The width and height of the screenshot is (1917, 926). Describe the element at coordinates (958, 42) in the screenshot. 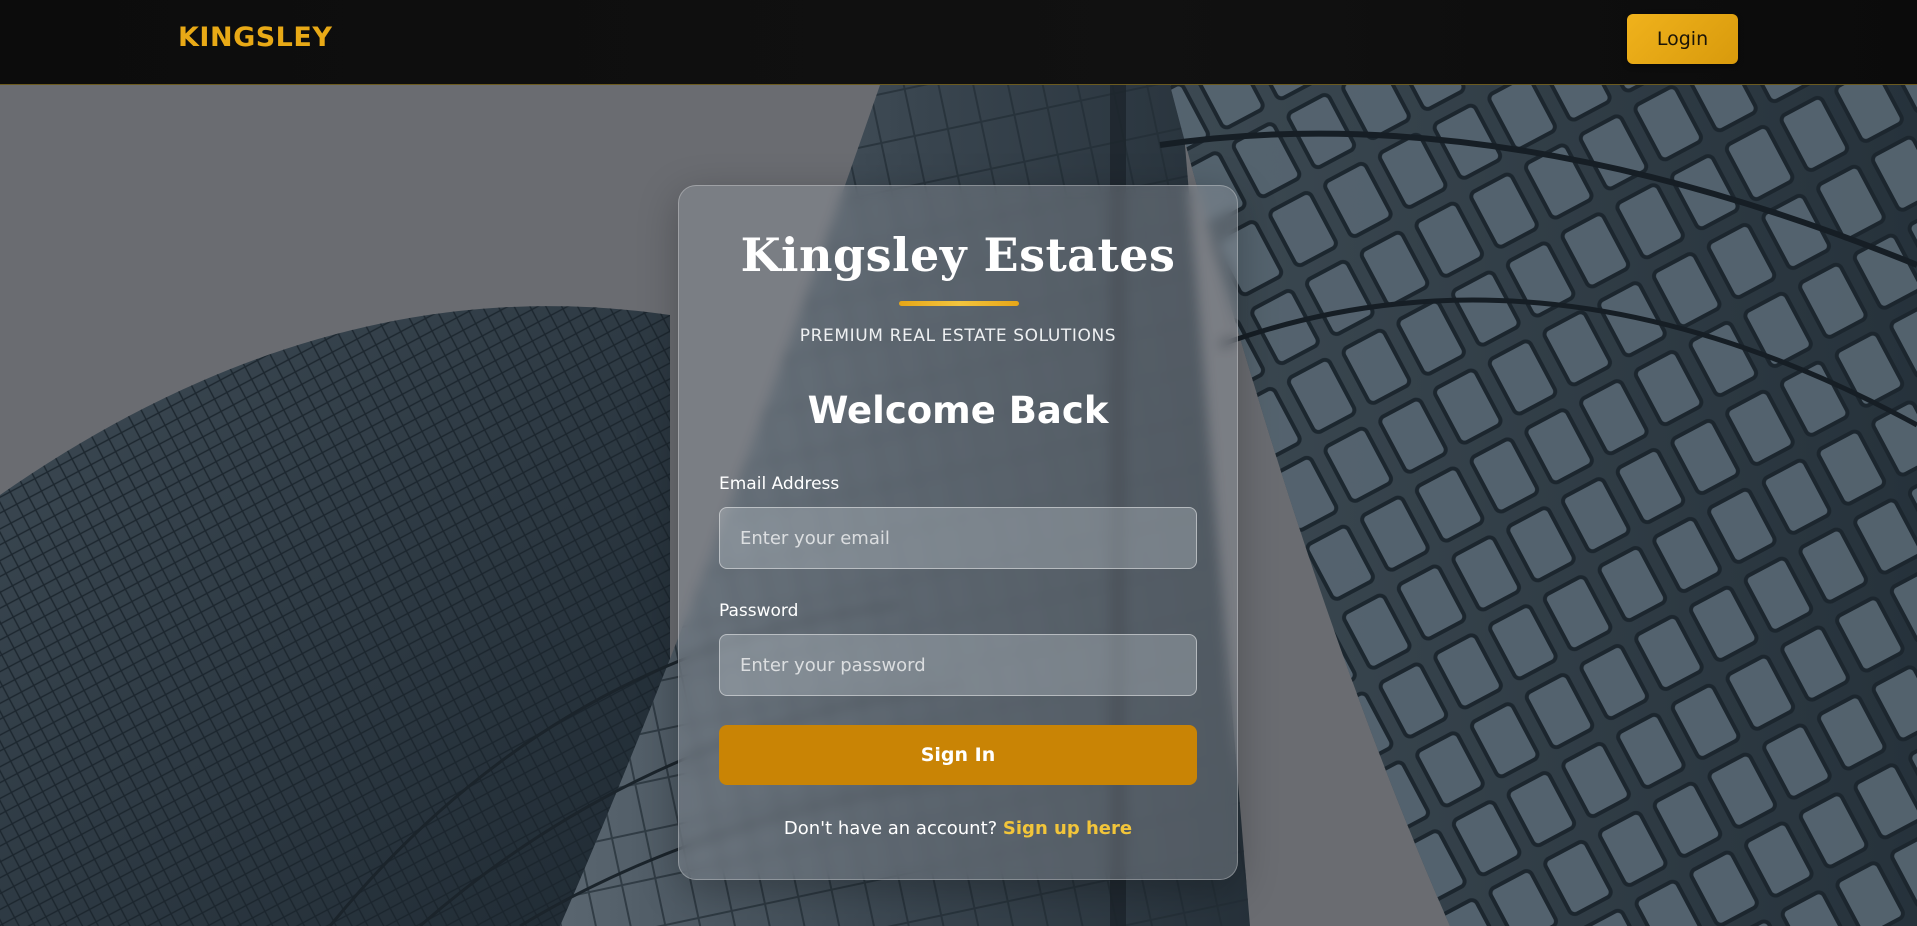

I see `top-navbar: KINGSLEY Login` at that location.